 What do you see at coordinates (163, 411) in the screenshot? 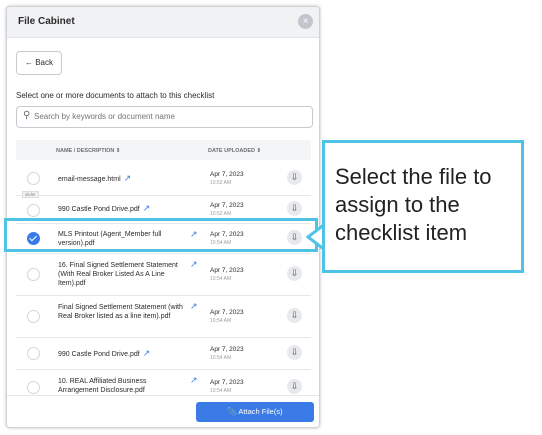
I see `modal-footer: 📎 Attach File(s)` at bounding box center [163, 411].